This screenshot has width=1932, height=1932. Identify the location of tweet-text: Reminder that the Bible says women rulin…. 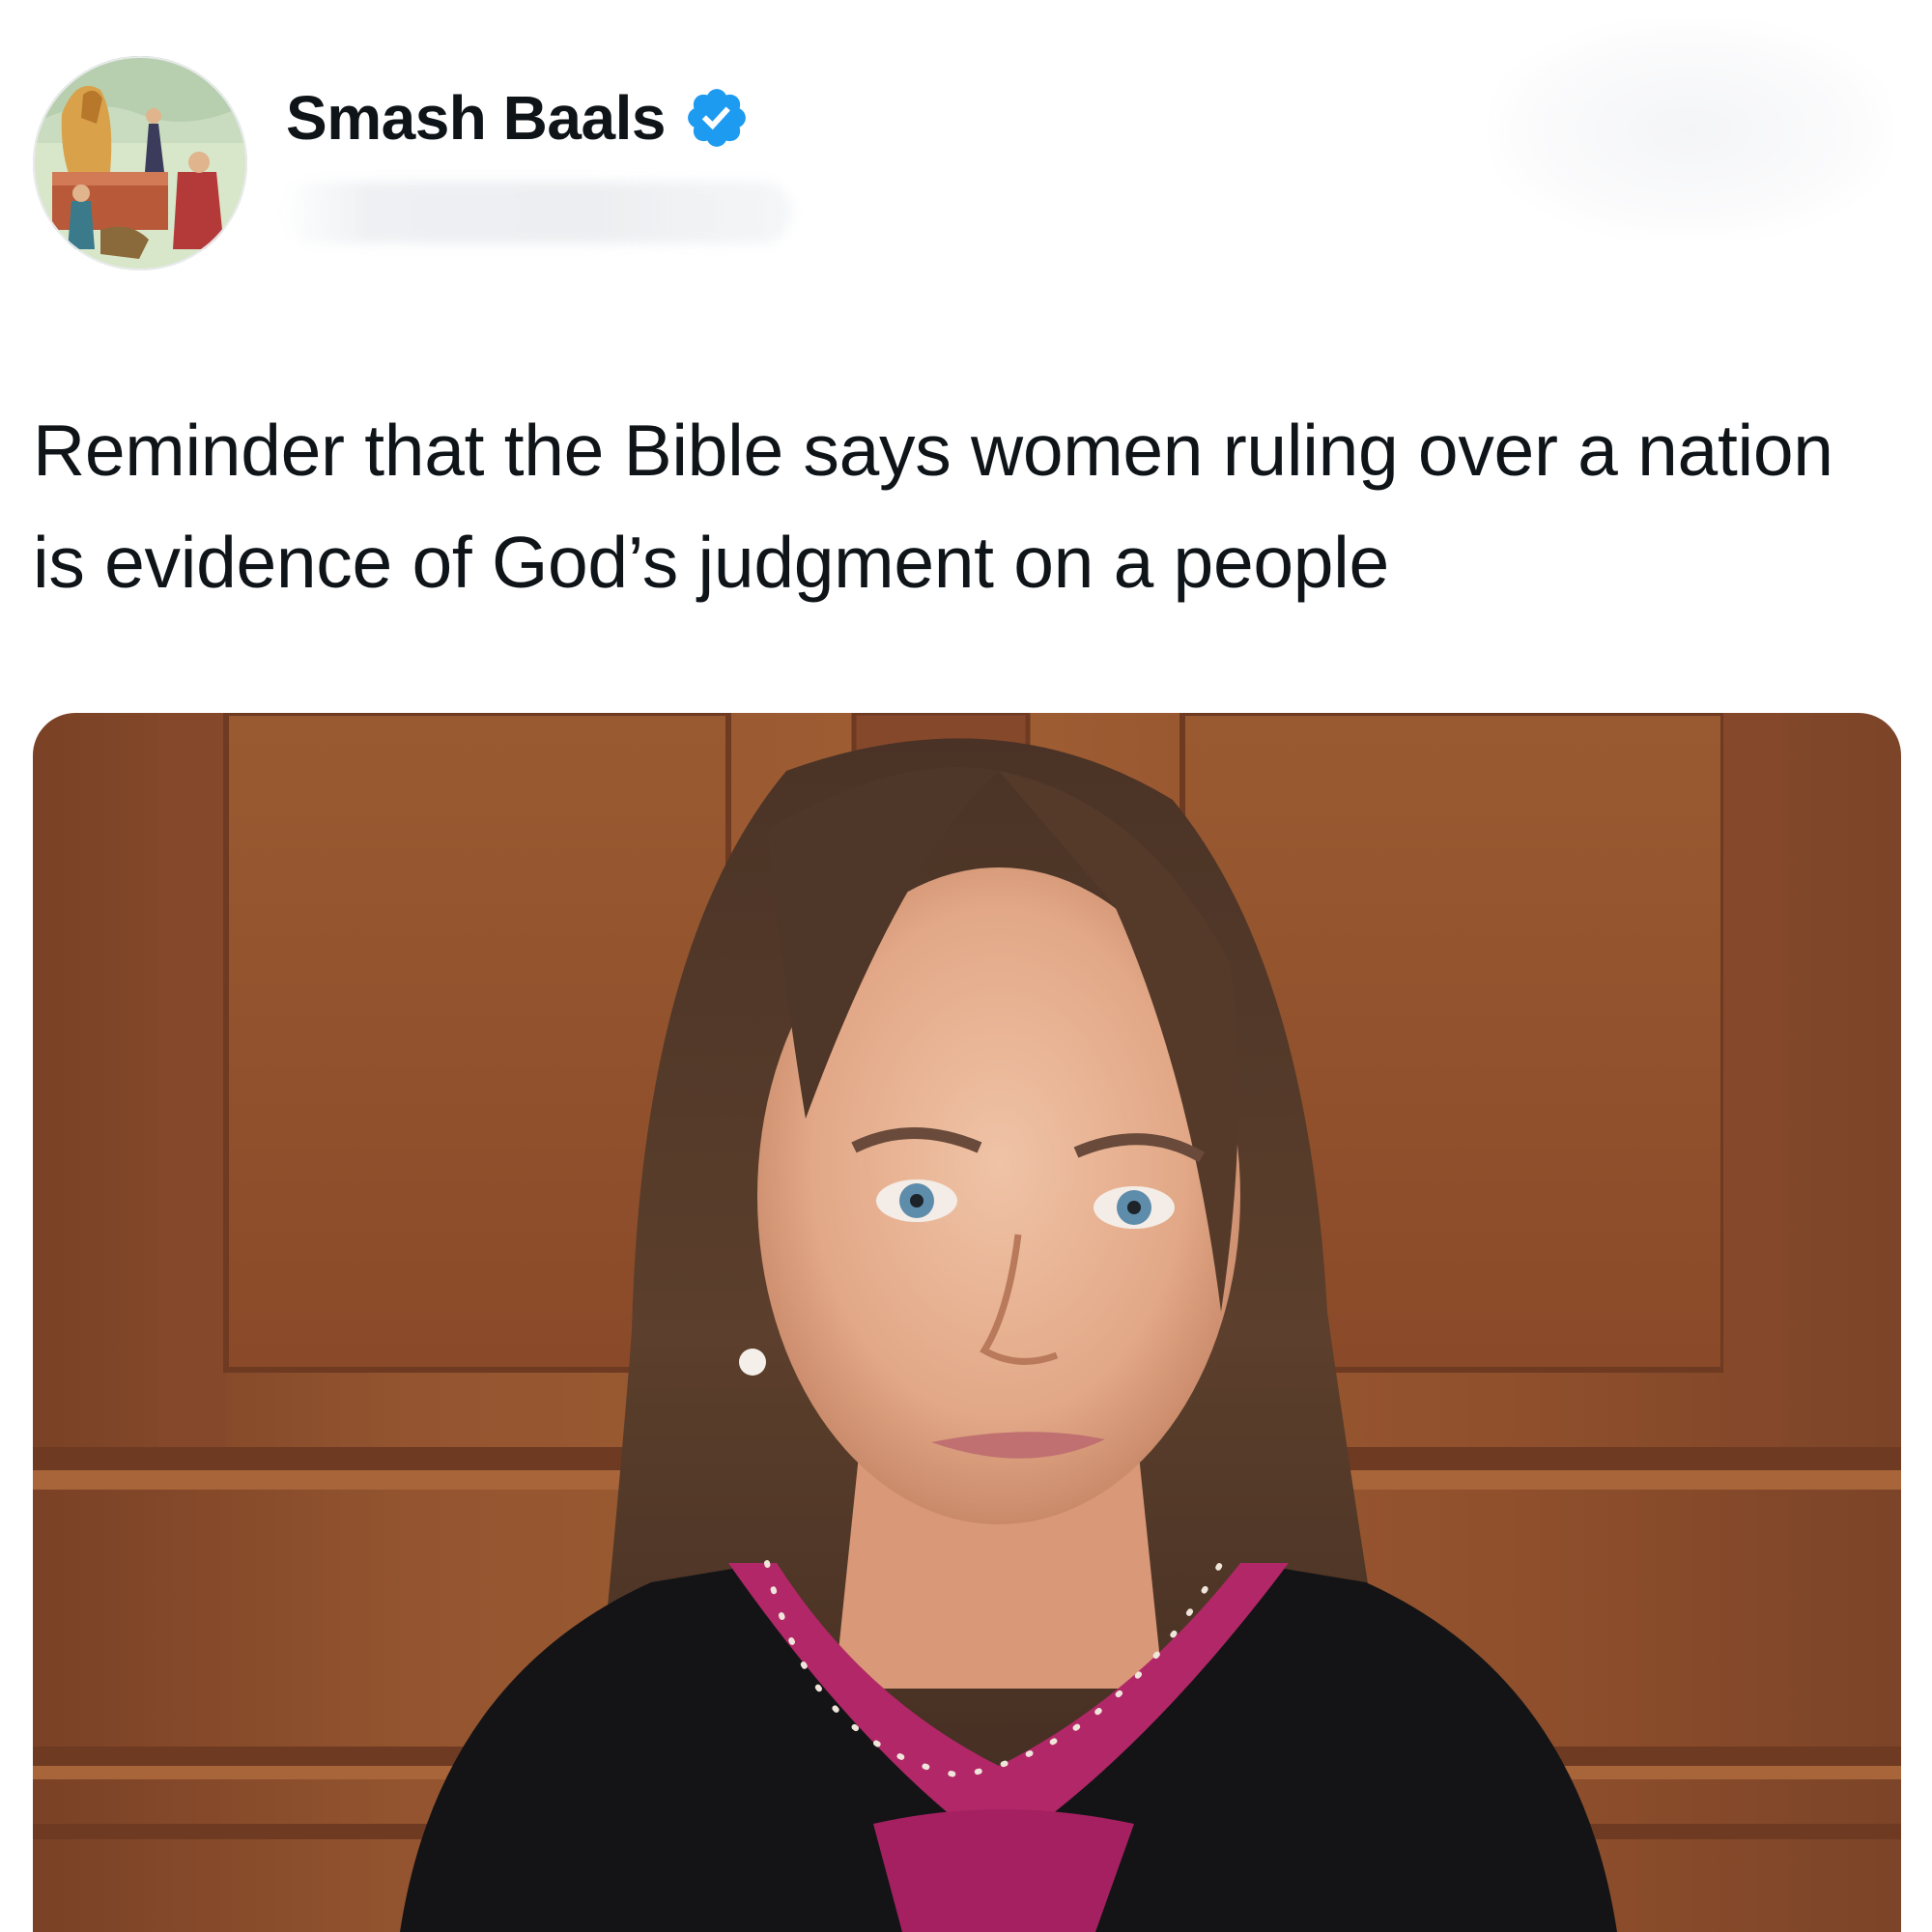
(933, 506).